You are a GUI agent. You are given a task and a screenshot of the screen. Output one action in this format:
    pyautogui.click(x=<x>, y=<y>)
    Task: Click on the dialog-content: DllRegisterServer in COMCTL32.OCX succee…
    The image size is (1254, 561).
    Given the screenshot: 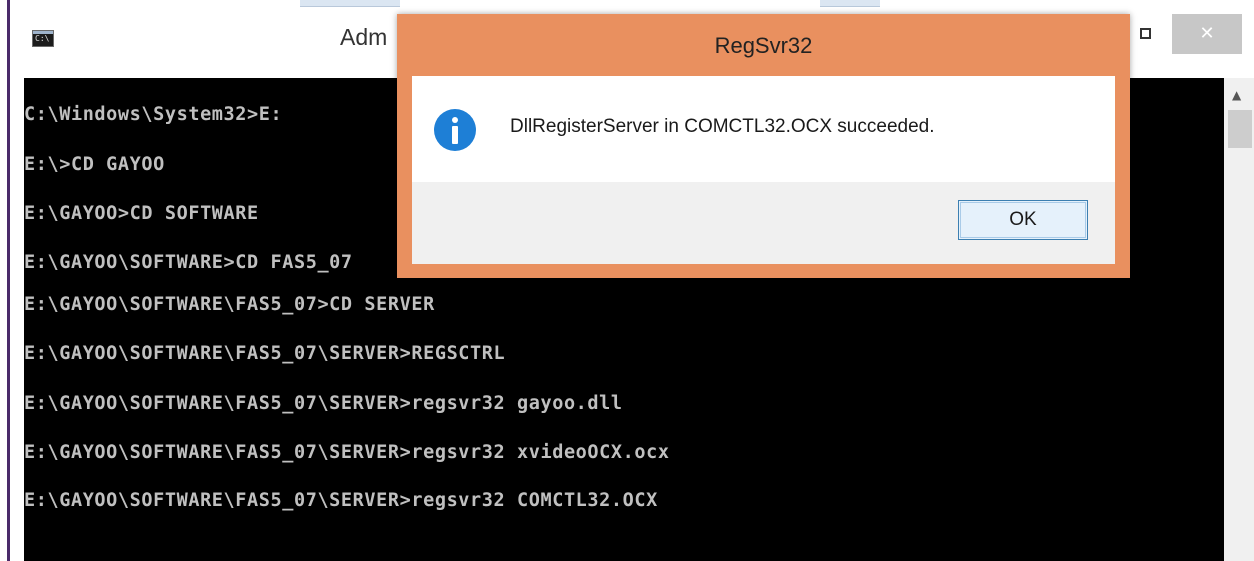 What is the action you would take?
    pyautogui.click(x=763, y=129)
    